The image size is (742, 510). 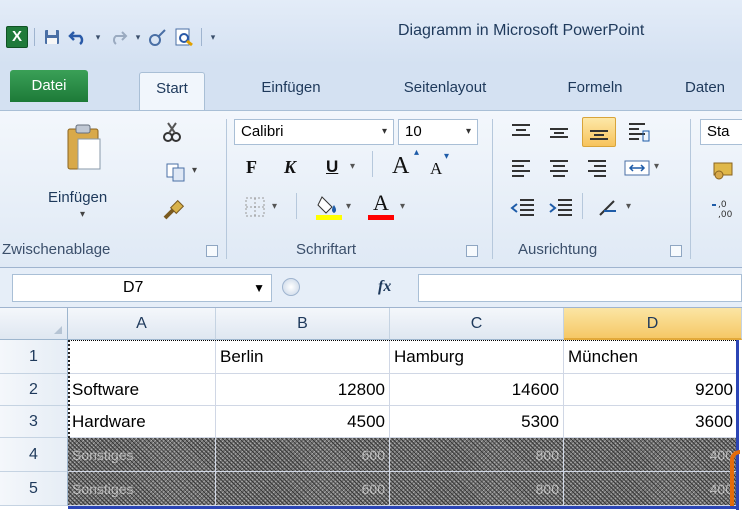 I want to click on row-header-4: 4, so click(x=34, y=455).